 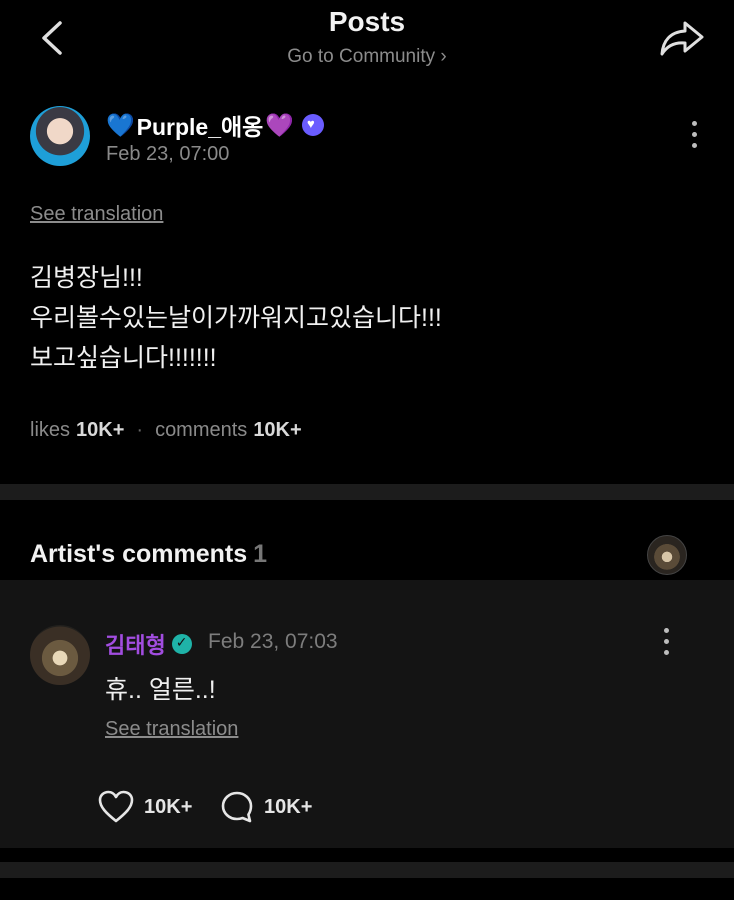 I want to click on comment-like-button: 10K+, so click(x=145, y=807).